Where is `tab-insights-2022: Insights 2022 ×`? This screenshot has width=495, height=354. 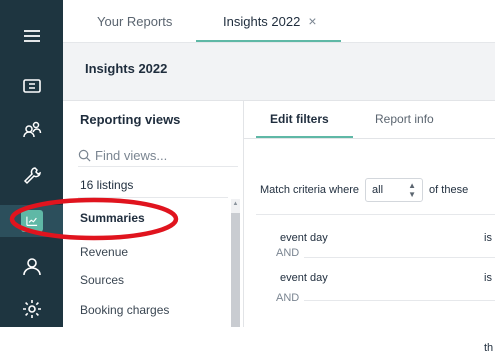 tab-insights-2022: Insights 2022 × is located at coordinates (270, 21).